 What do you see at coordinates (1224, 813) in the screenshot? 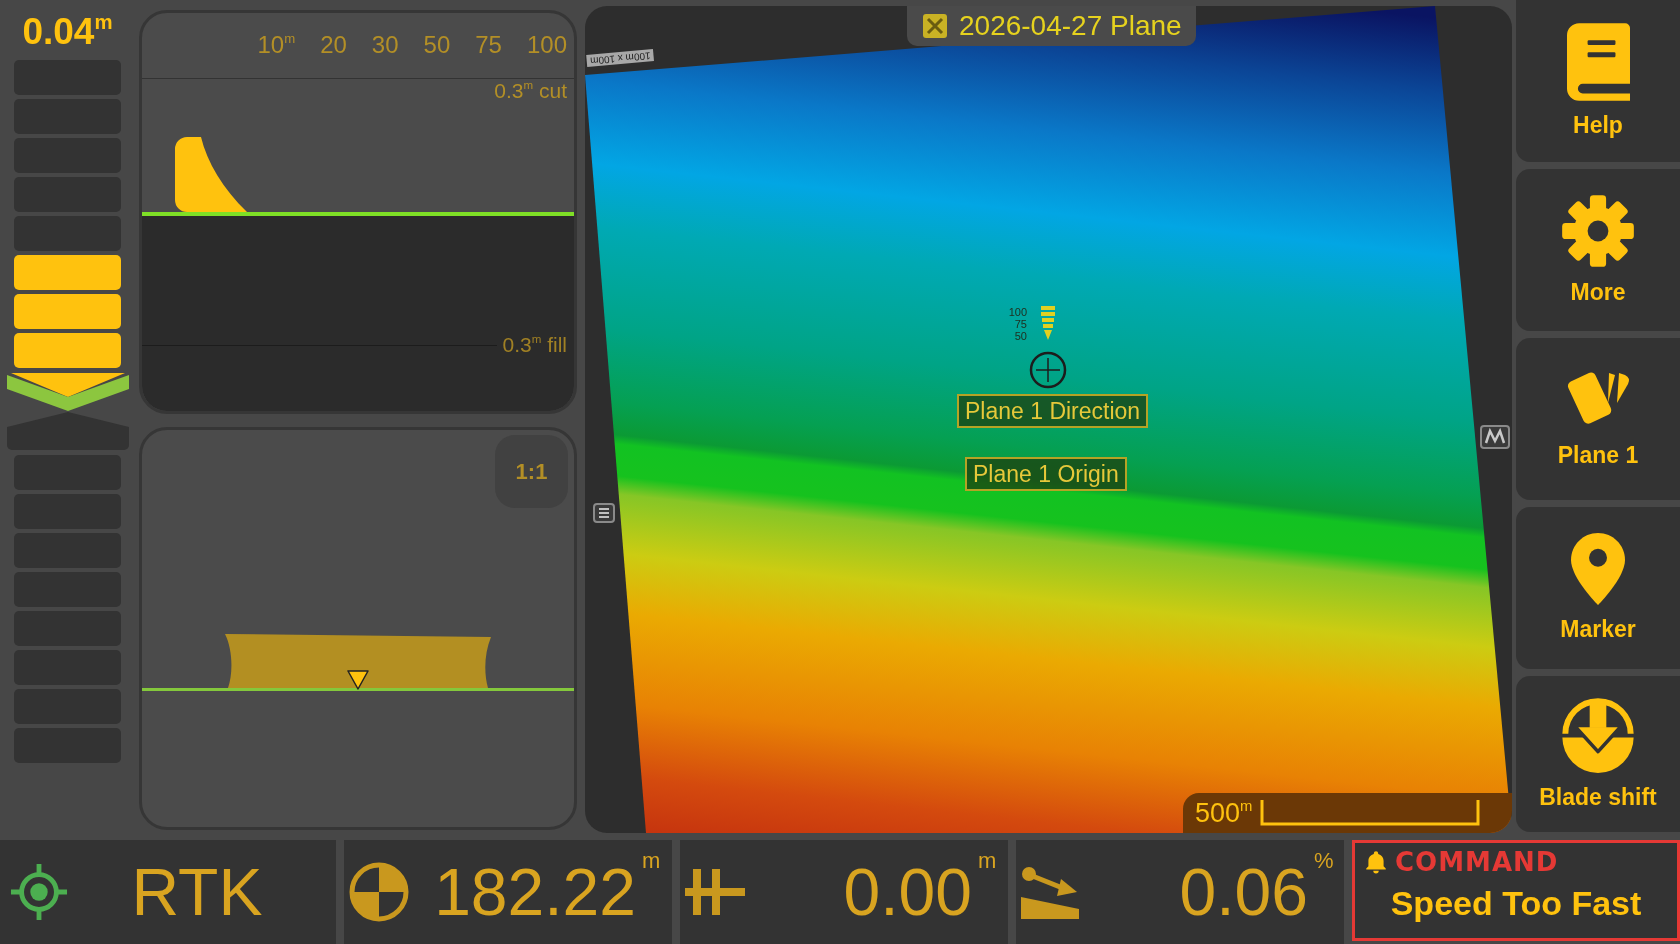
I see `scale-label: 500$^{m}$` at bounding box center [1224, 813].